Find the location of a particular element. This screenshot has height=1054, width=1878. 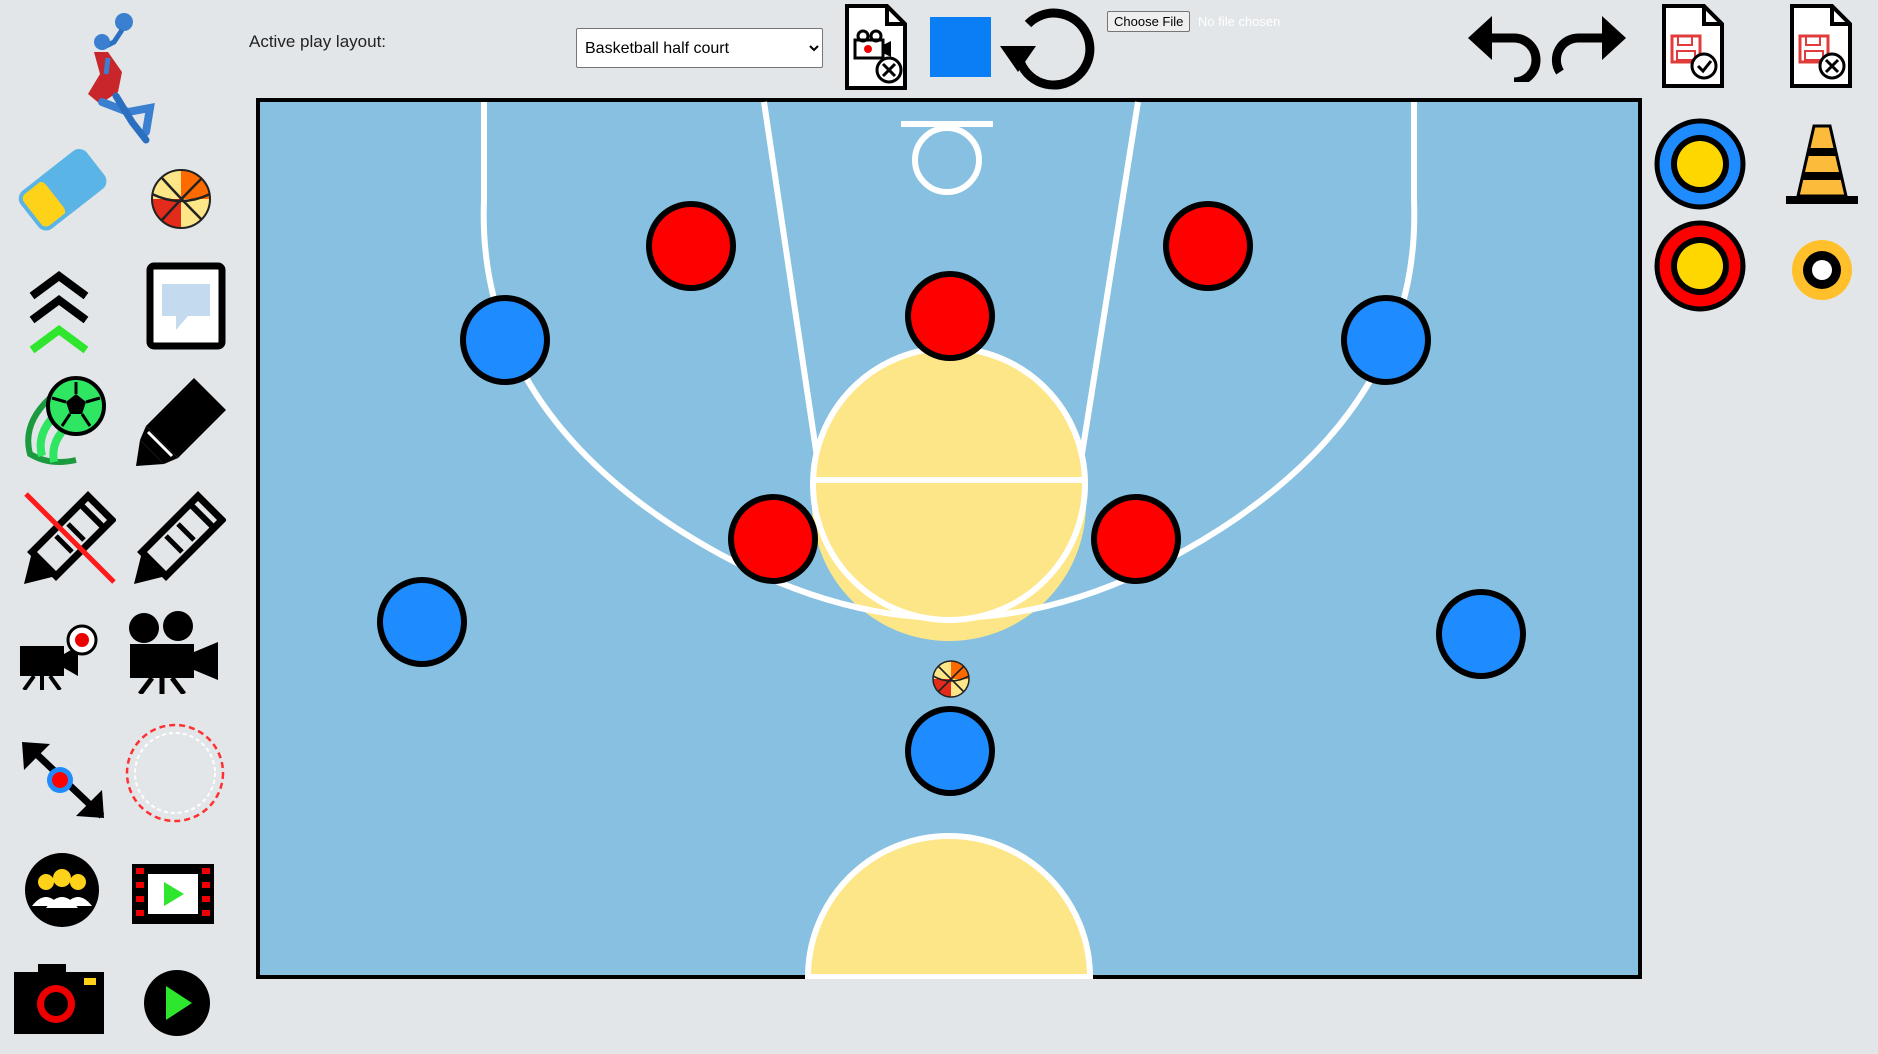

add-ring-marker-tool is located at coordinates (1822, 270).